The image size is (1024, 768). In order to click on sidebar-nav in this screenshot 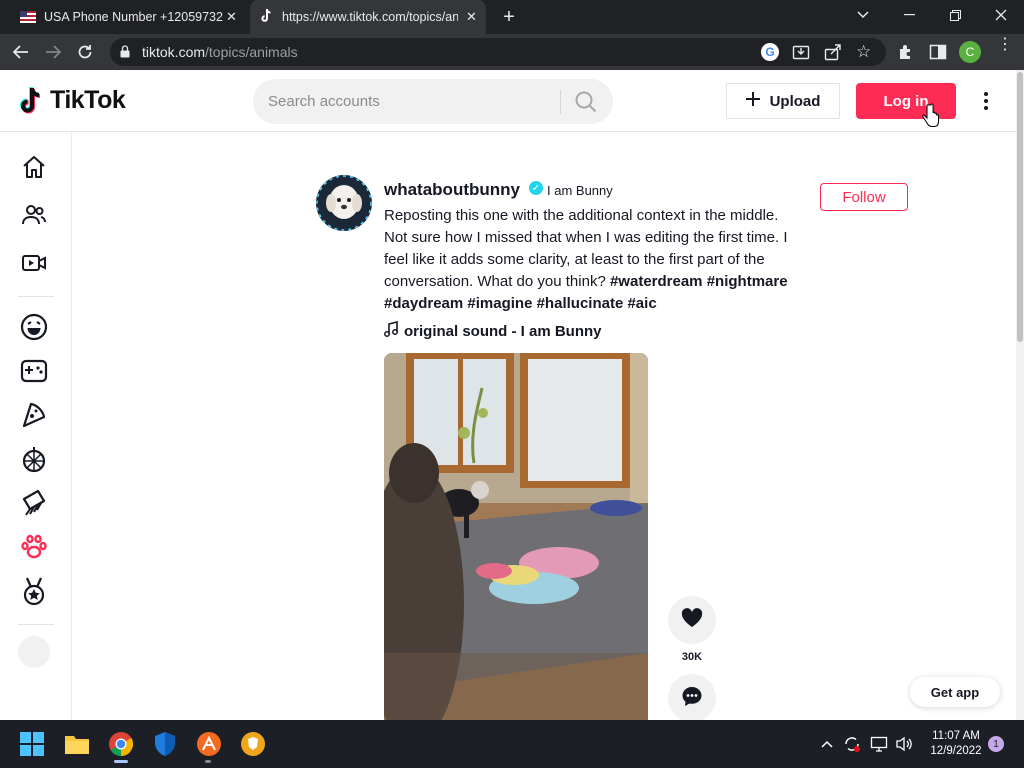, I will do `click(36, 426)`.